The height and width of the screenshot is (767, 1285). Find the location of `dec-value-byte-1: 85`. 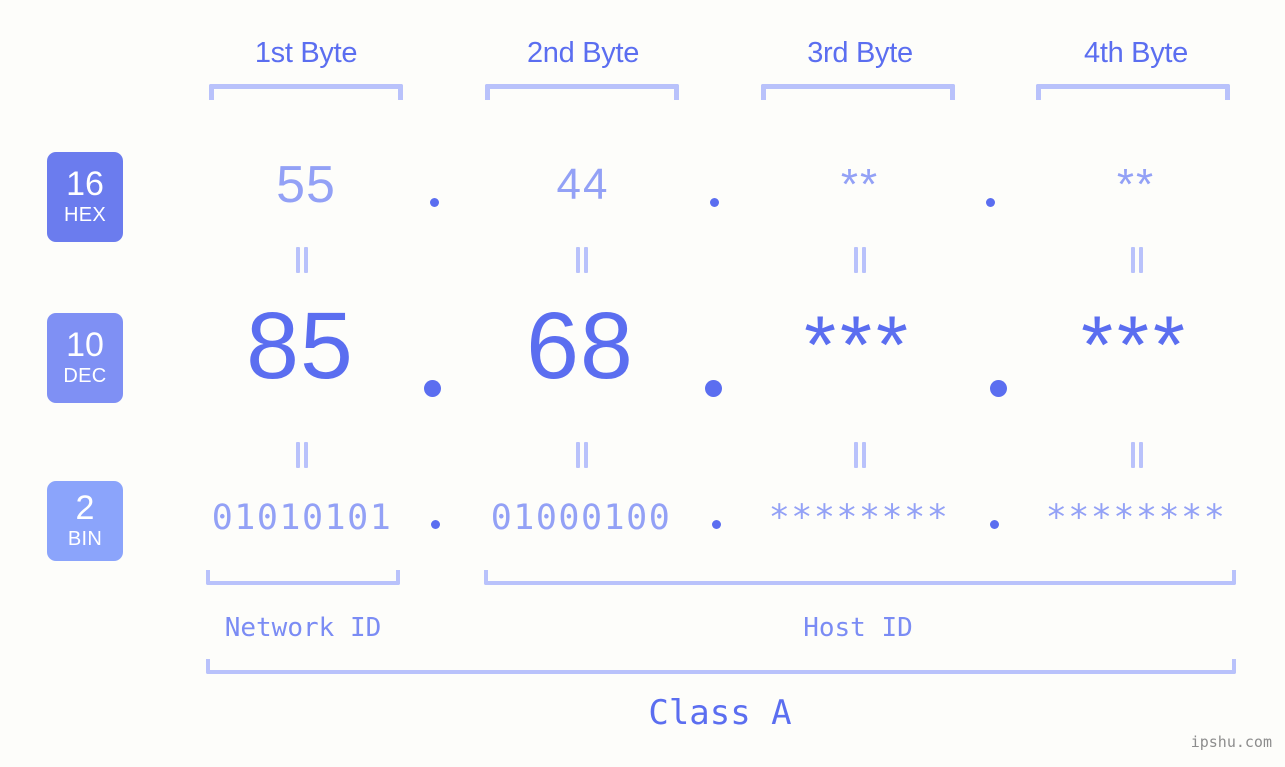

dec-value-byte-1: 85 is located at coordinates (300, 346).